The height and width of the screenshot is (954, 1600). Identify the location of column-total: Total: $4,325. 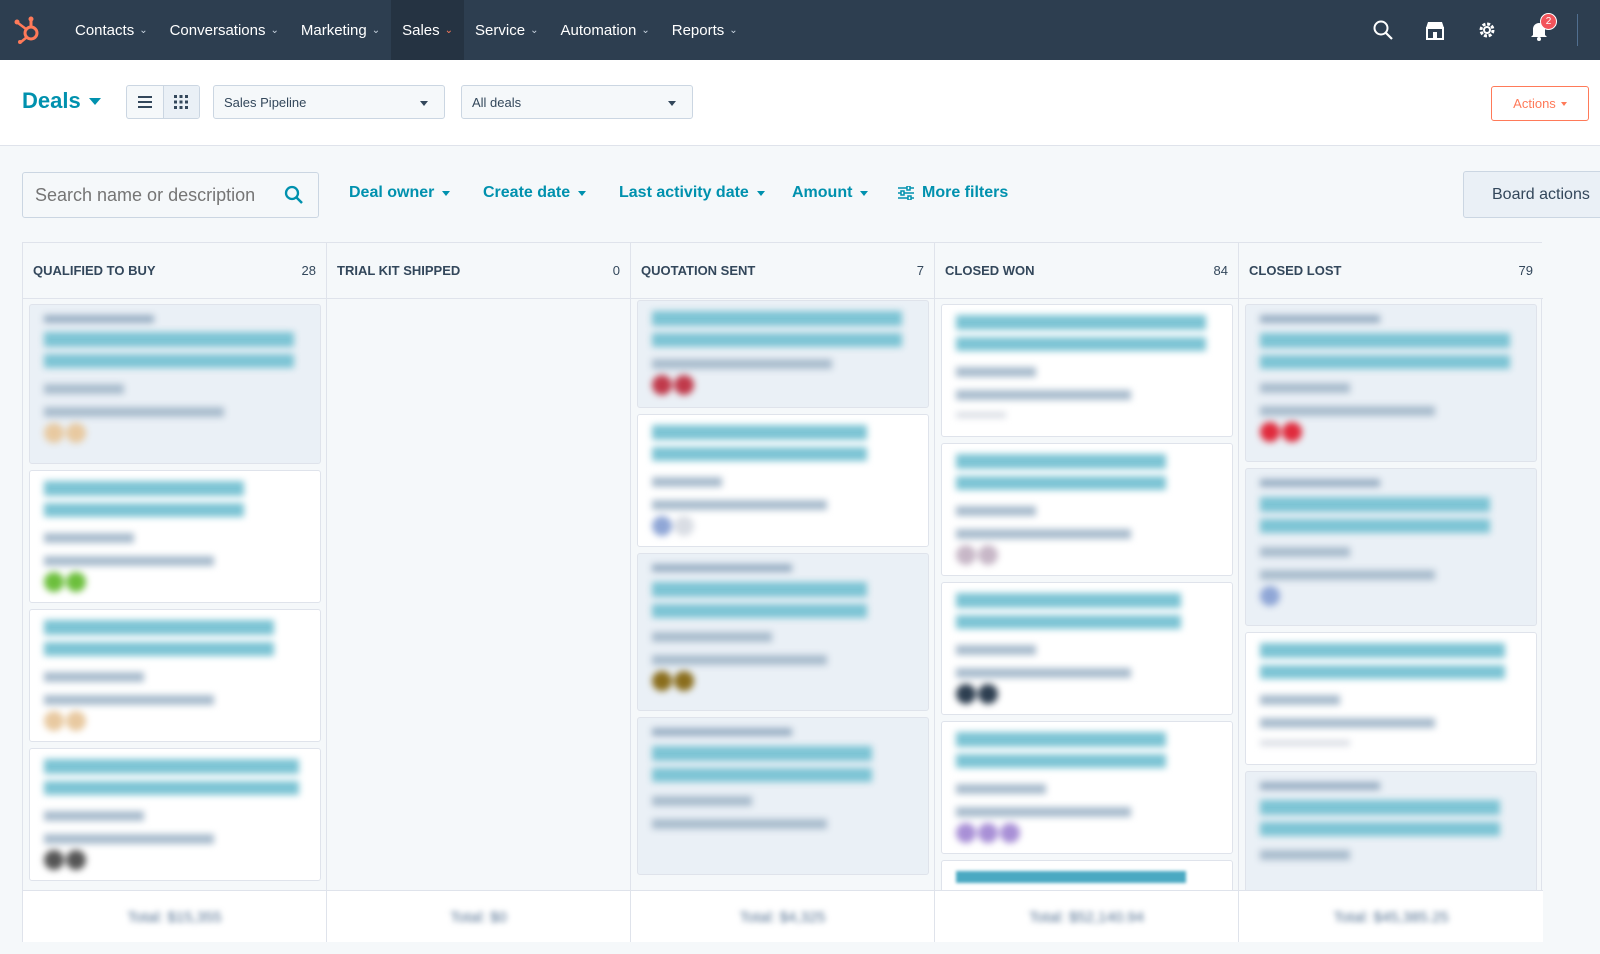
(782, 916).